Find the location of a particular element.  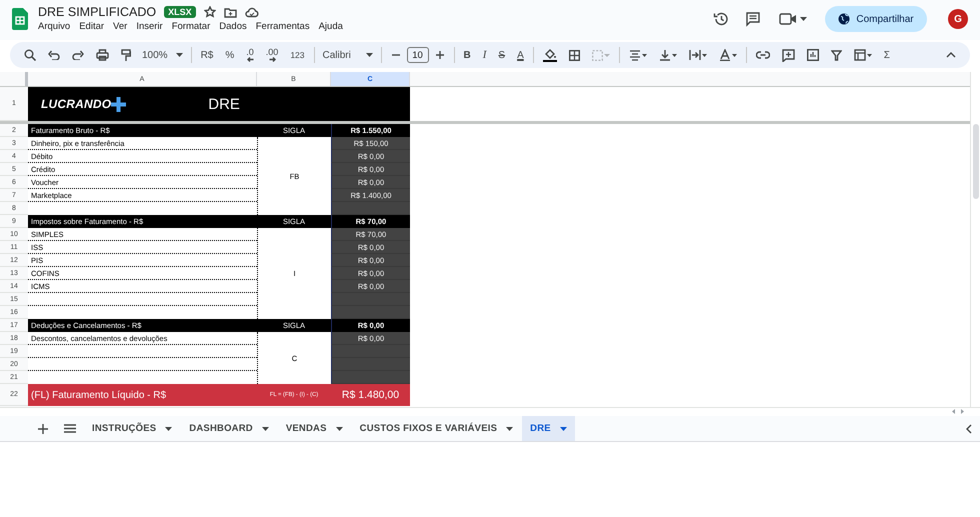

table-view-icon is located at coordinates (863, 55).